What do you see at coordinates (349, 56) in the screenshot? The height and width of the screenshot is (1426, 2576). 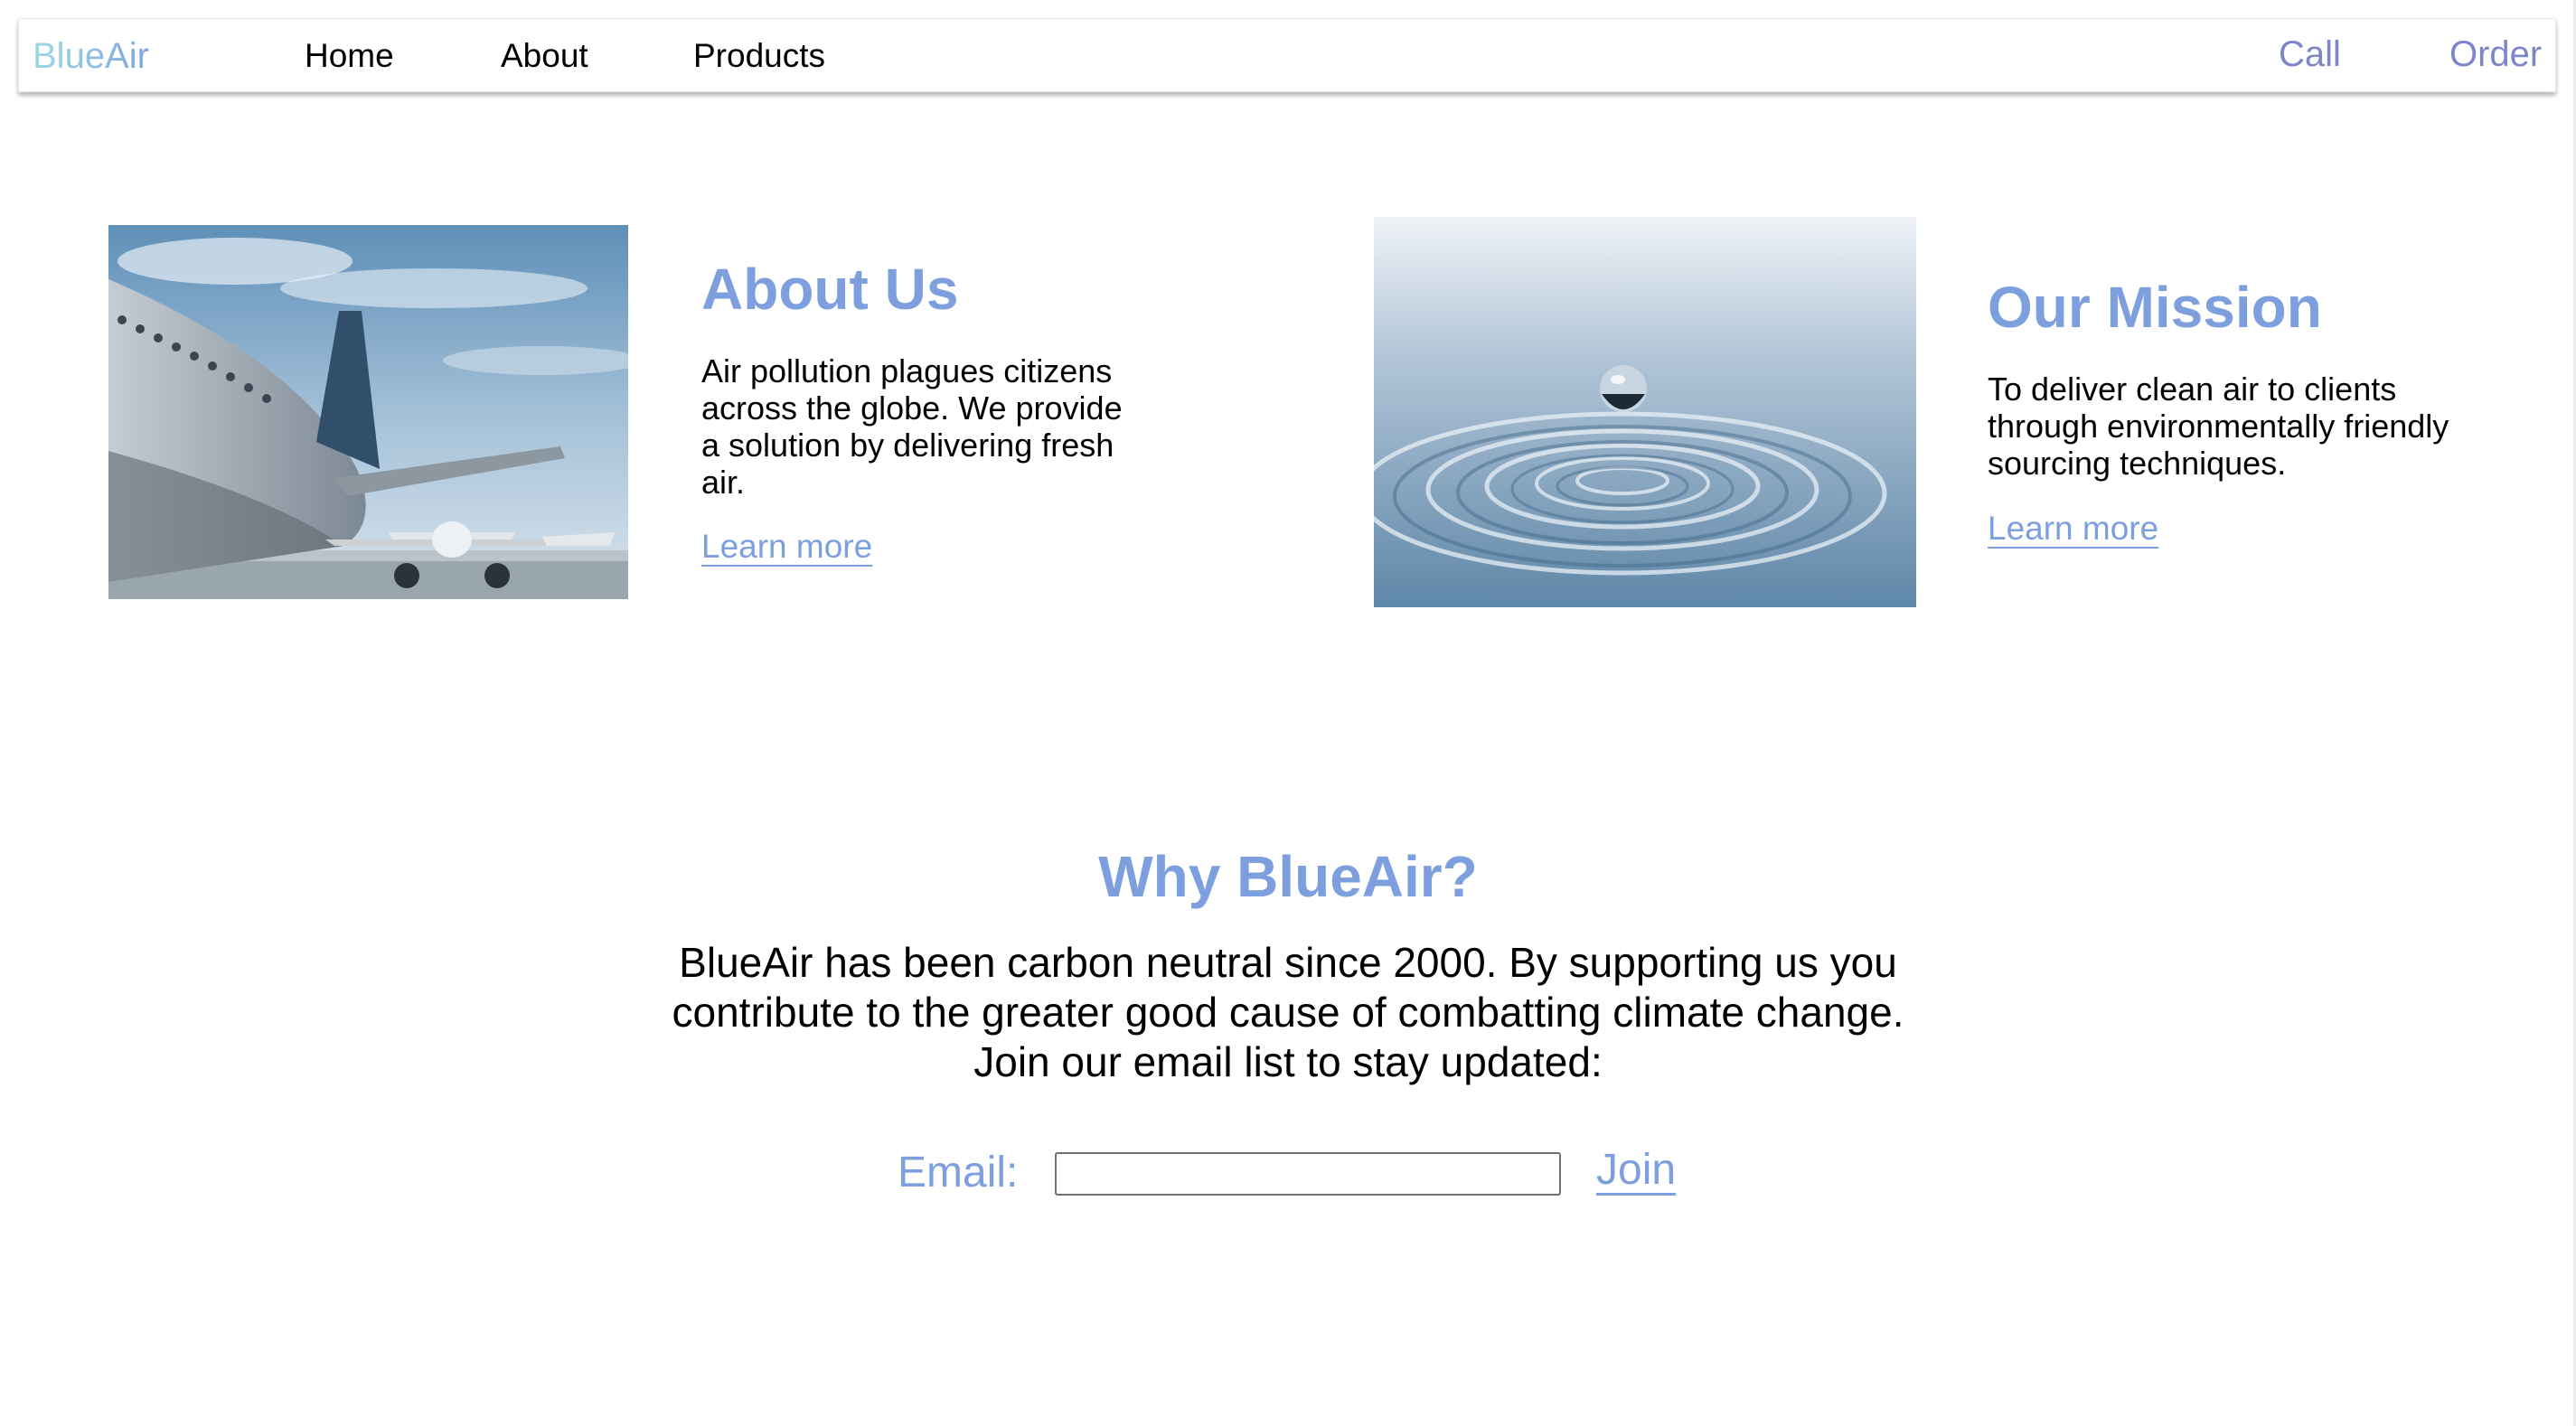 I see `nav-link-home: Home` at bounding box center [349, 56].